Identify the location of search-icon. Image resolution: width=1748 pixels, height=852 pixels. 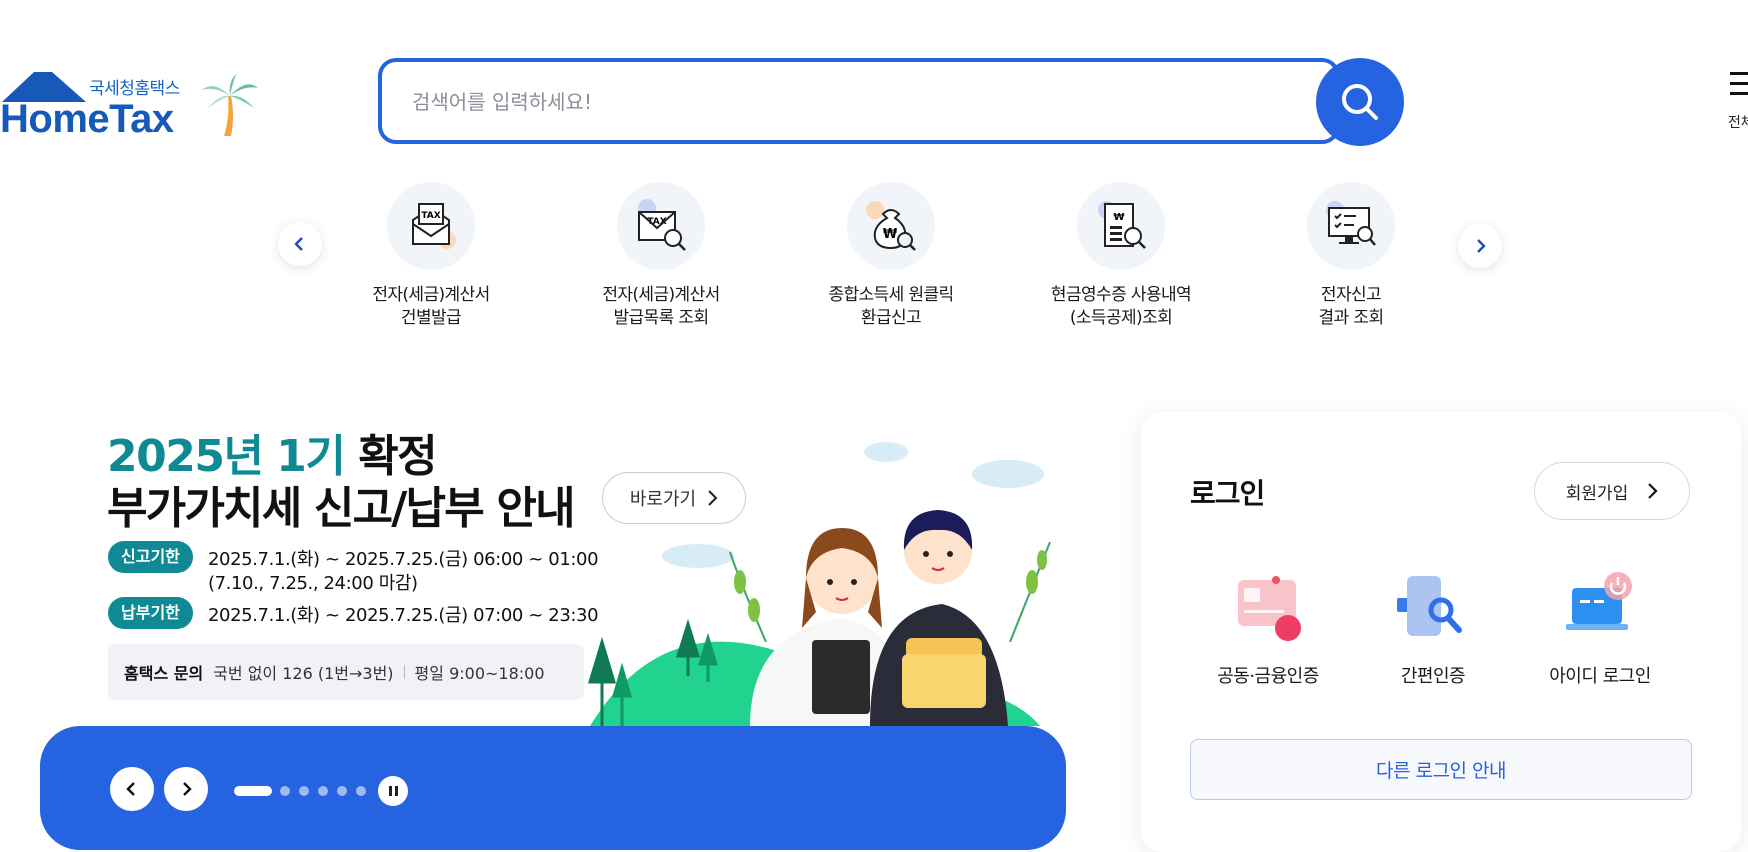
(1360, 102).